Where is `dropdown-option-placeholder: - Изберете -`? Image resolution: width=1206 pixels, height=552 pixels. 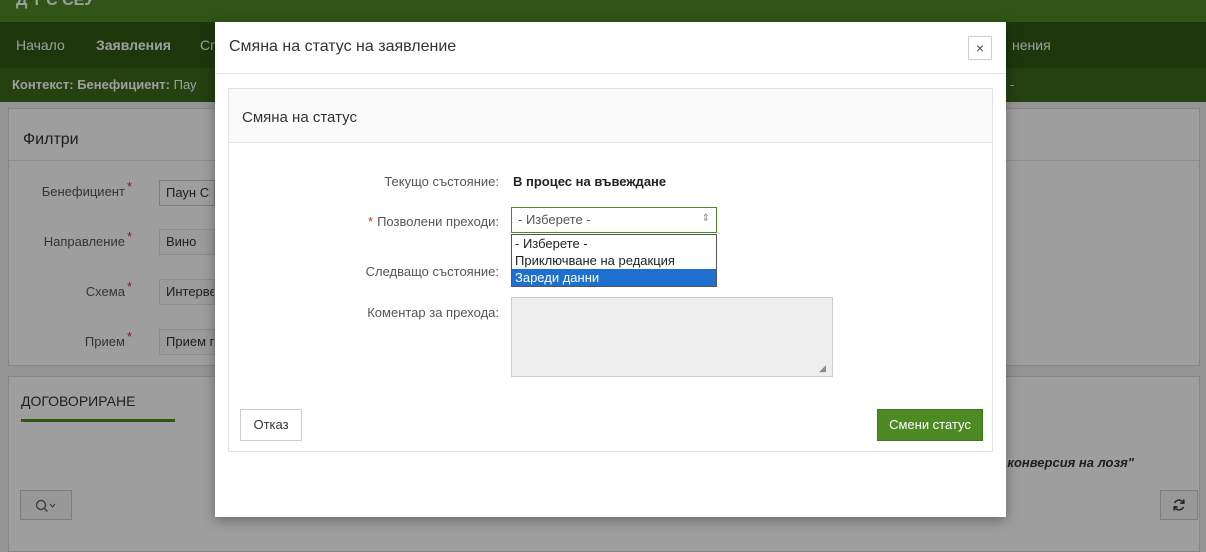 dropdown-option-placeholder: - Изберете - is located at coordinates (614, 243).